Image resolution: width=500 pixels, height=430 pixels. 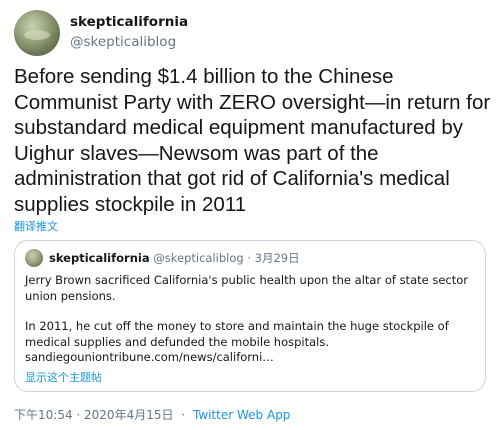 I want to click on tweet-source-link: Twitter Web App, so click(x=241, y=415).